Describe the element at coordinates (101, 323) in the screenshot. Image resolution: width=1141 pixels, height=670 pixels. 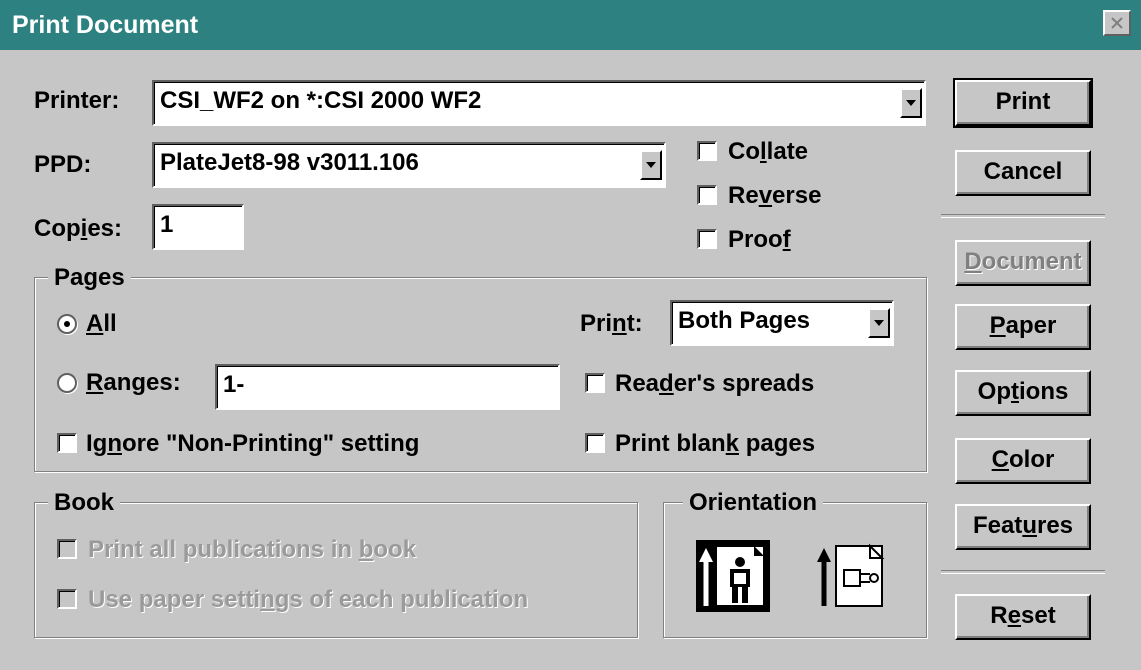
I see `all-pages-label: All` at that location.